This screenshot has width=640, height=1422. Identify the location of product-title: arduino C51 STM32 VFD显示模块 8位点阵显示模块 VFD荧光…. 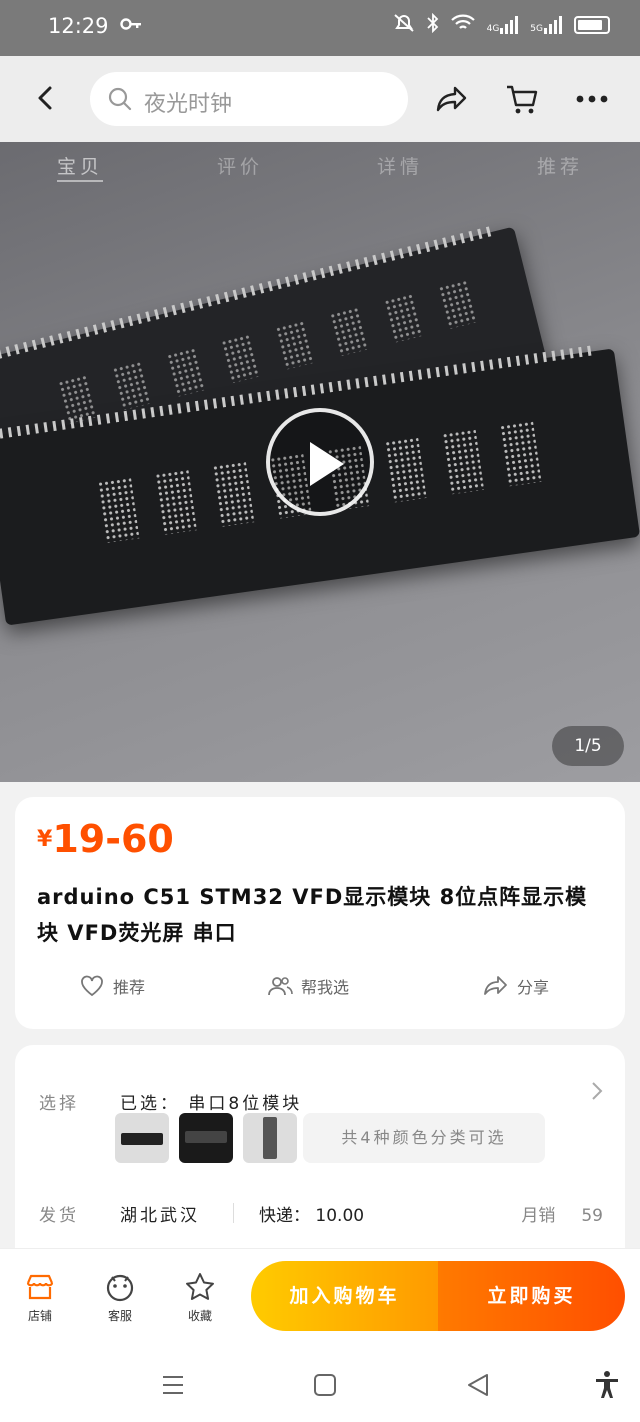
(312, 915).